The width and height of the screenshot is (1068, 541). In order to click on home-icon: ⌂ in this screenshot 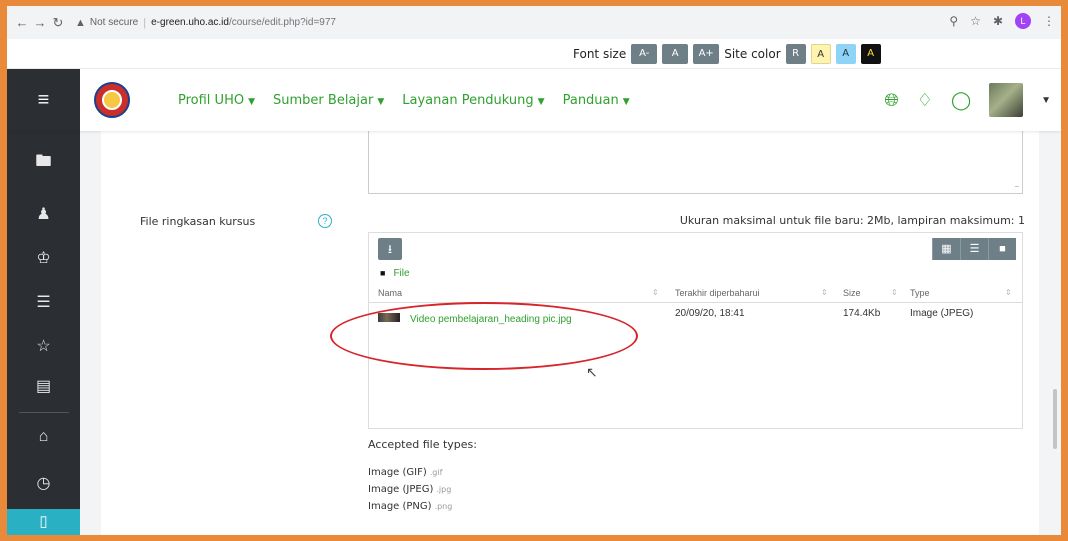, I will do `click(43, 437)`.